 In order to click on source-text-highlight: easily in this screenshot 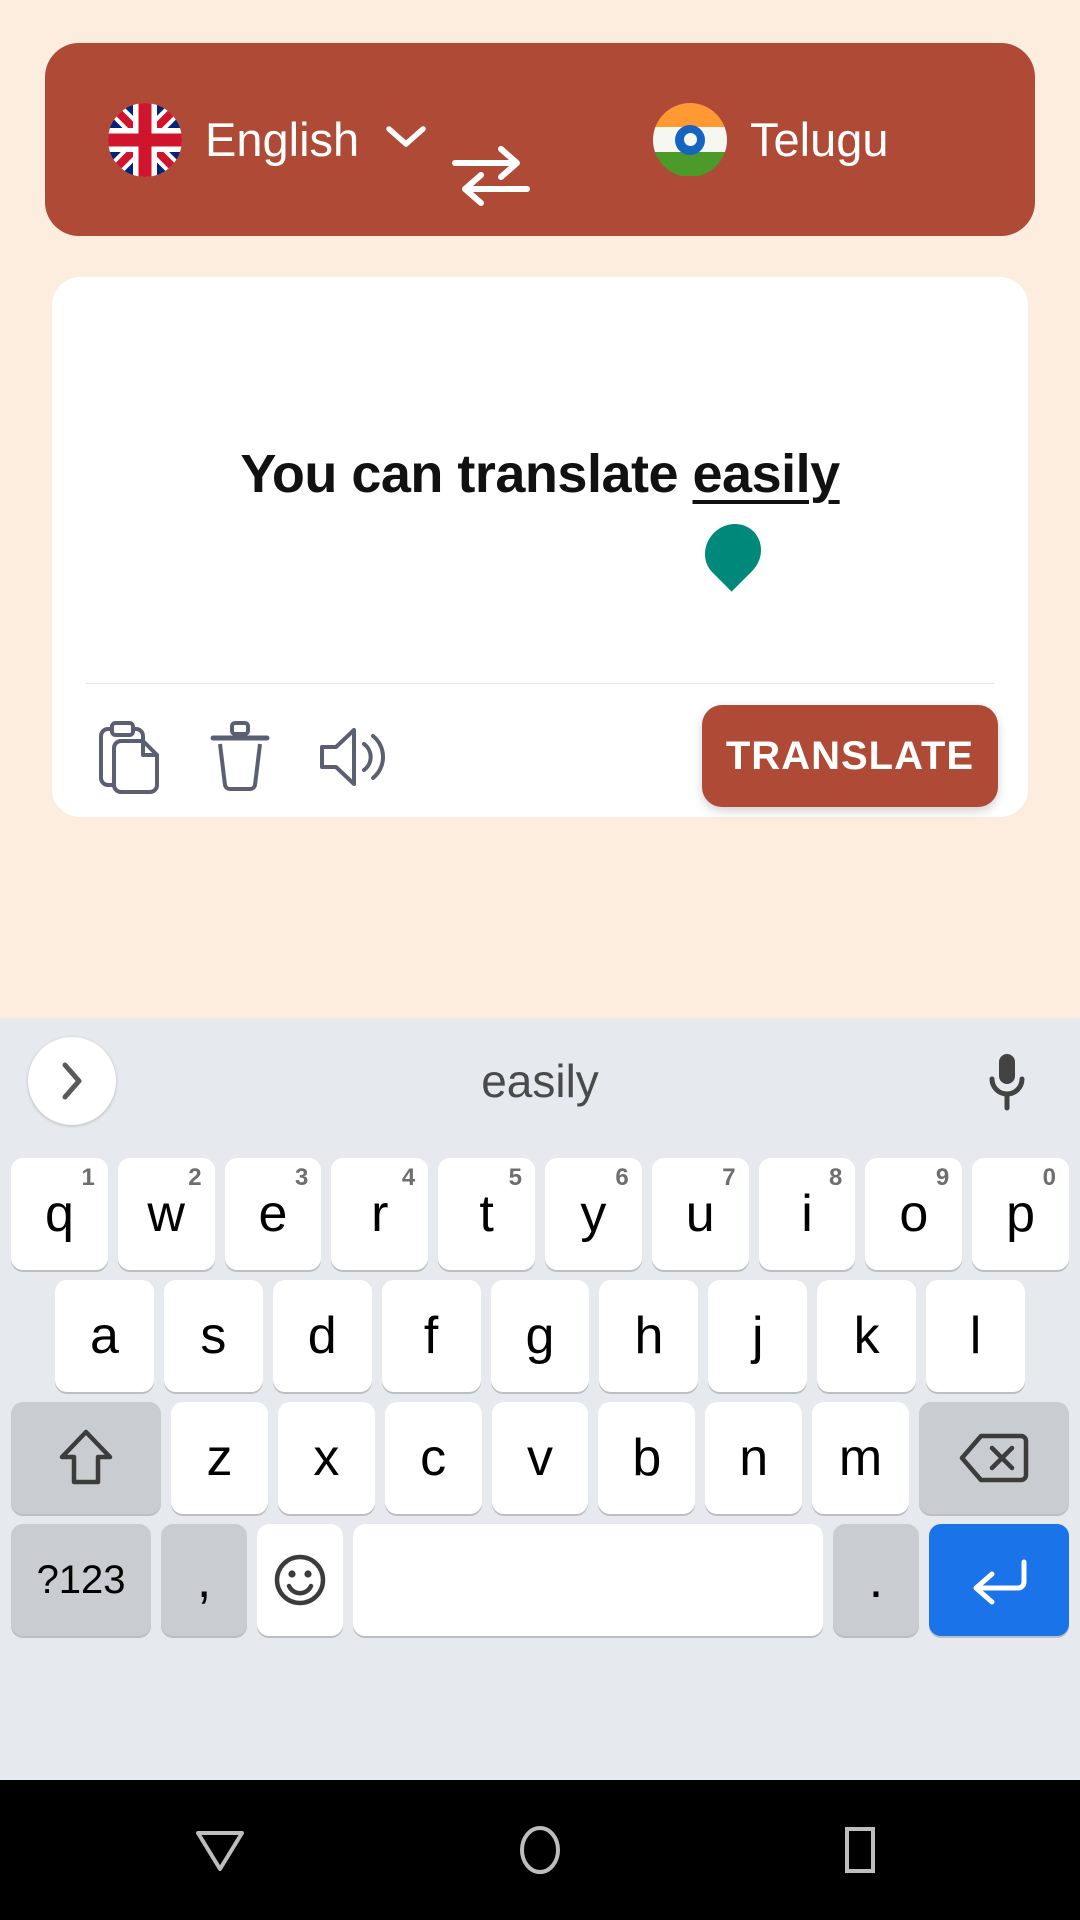, I will do `click(766, 474)`.